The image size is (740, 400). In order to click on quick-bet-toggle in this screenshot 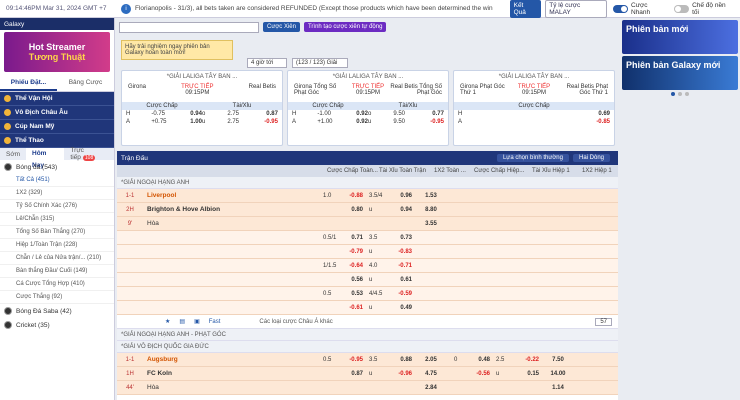, I will do `click(620, 8)`.